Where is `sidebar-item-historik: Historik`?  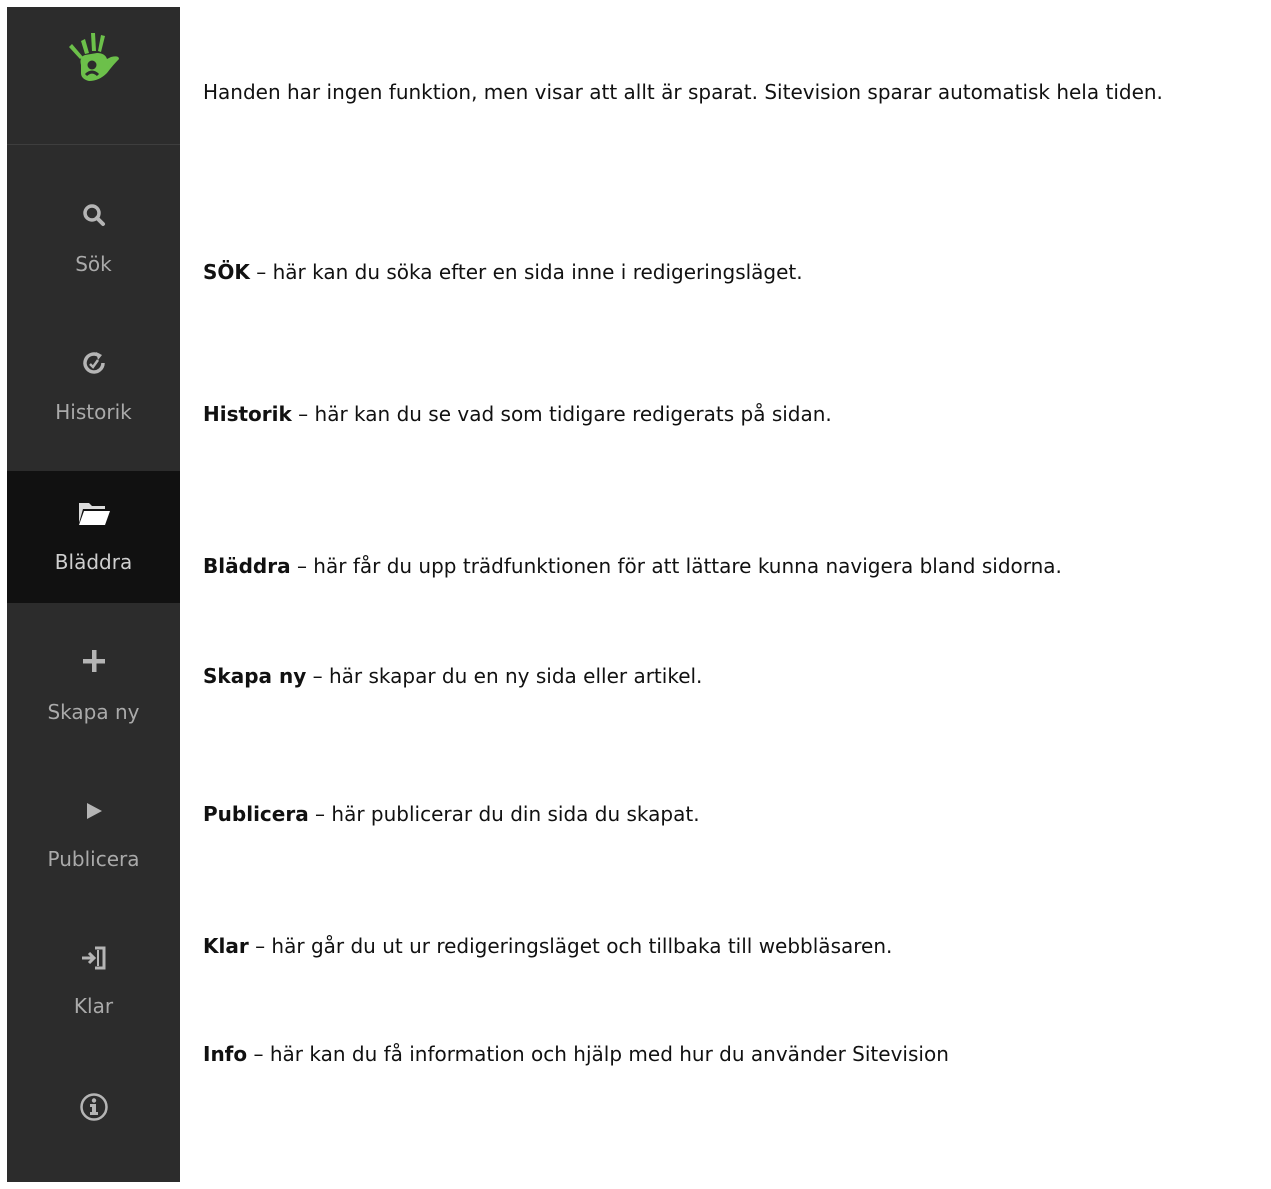 sidebar-item-historik: Historik is located at coordinates (93, 391).